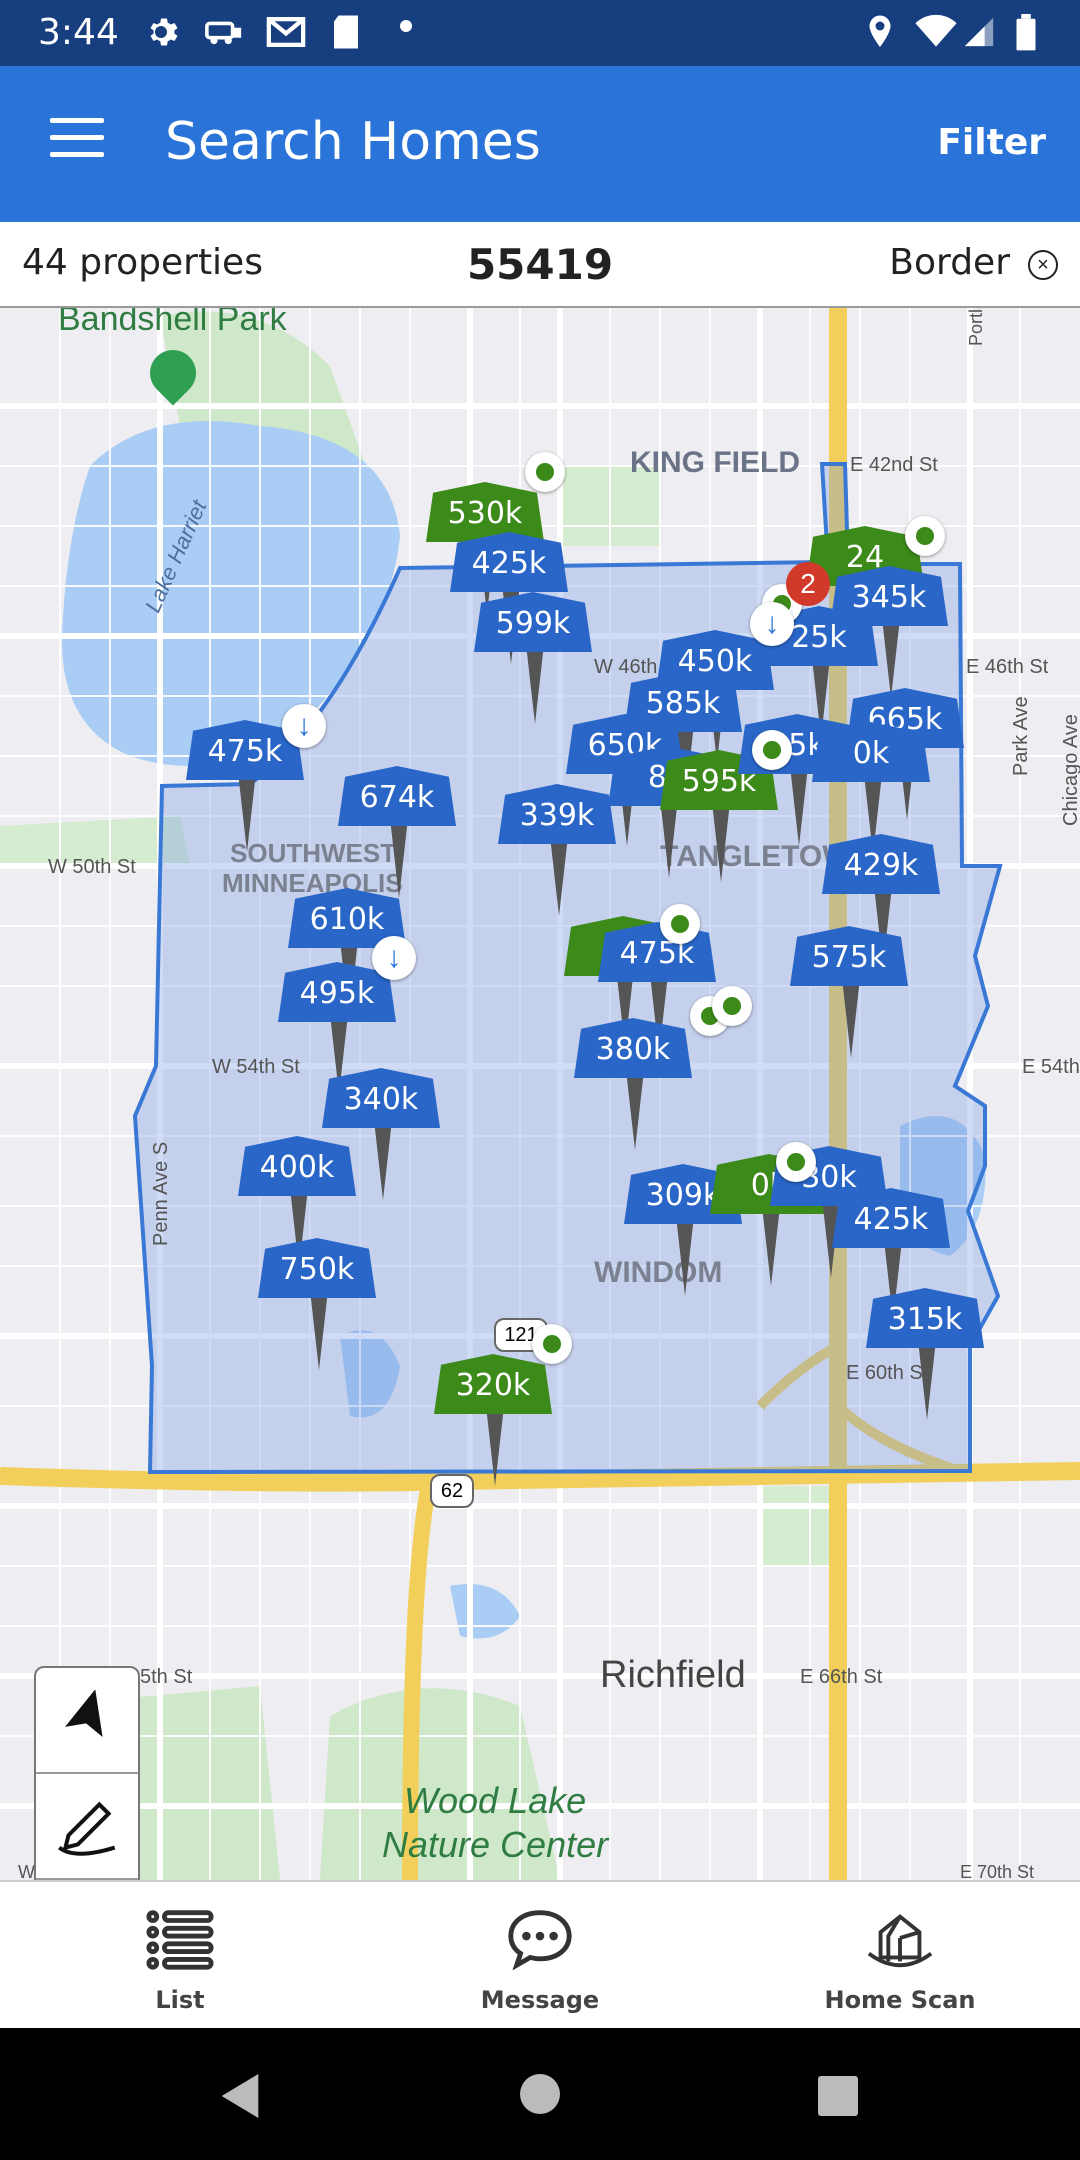 Image resolution: width=1080 pixels, height=2160 pixels. I want to click on home-scan-icon, so click(900, 1941).